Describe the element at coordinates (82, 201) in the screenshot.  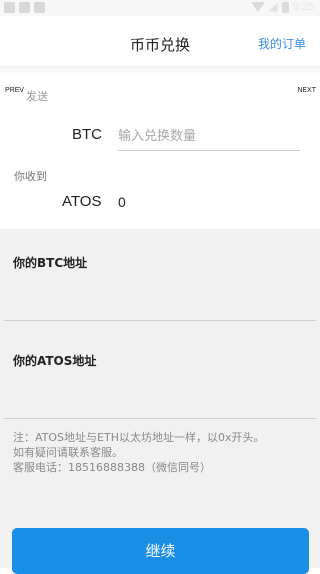
I see `receive-currency: ATOS` at that location.